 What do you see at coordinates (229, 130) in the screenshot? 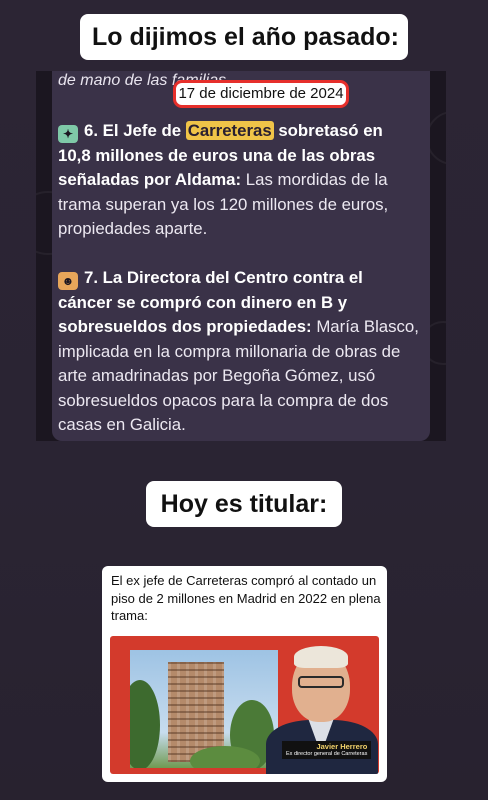
I see `item6-highlight: Carreteras` at bounding box center [229, 130].